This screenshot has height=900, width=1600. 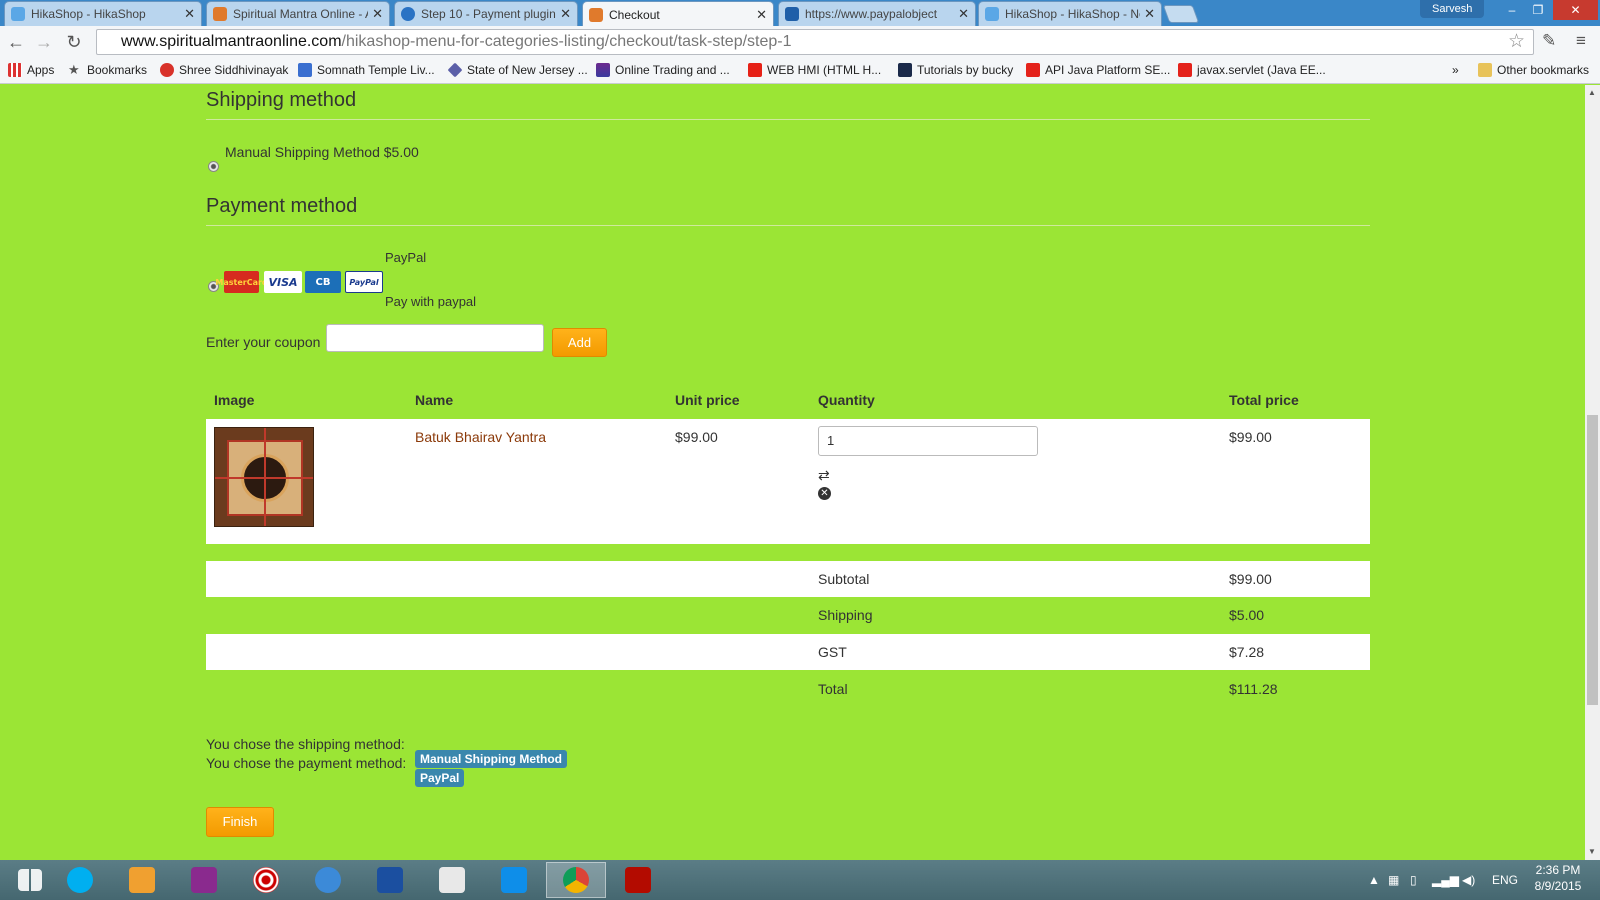 What do you see at coordinates (323, 282) in the screenshot?
I see `cb-card-icon: CB` at bounding box center [323, 282].